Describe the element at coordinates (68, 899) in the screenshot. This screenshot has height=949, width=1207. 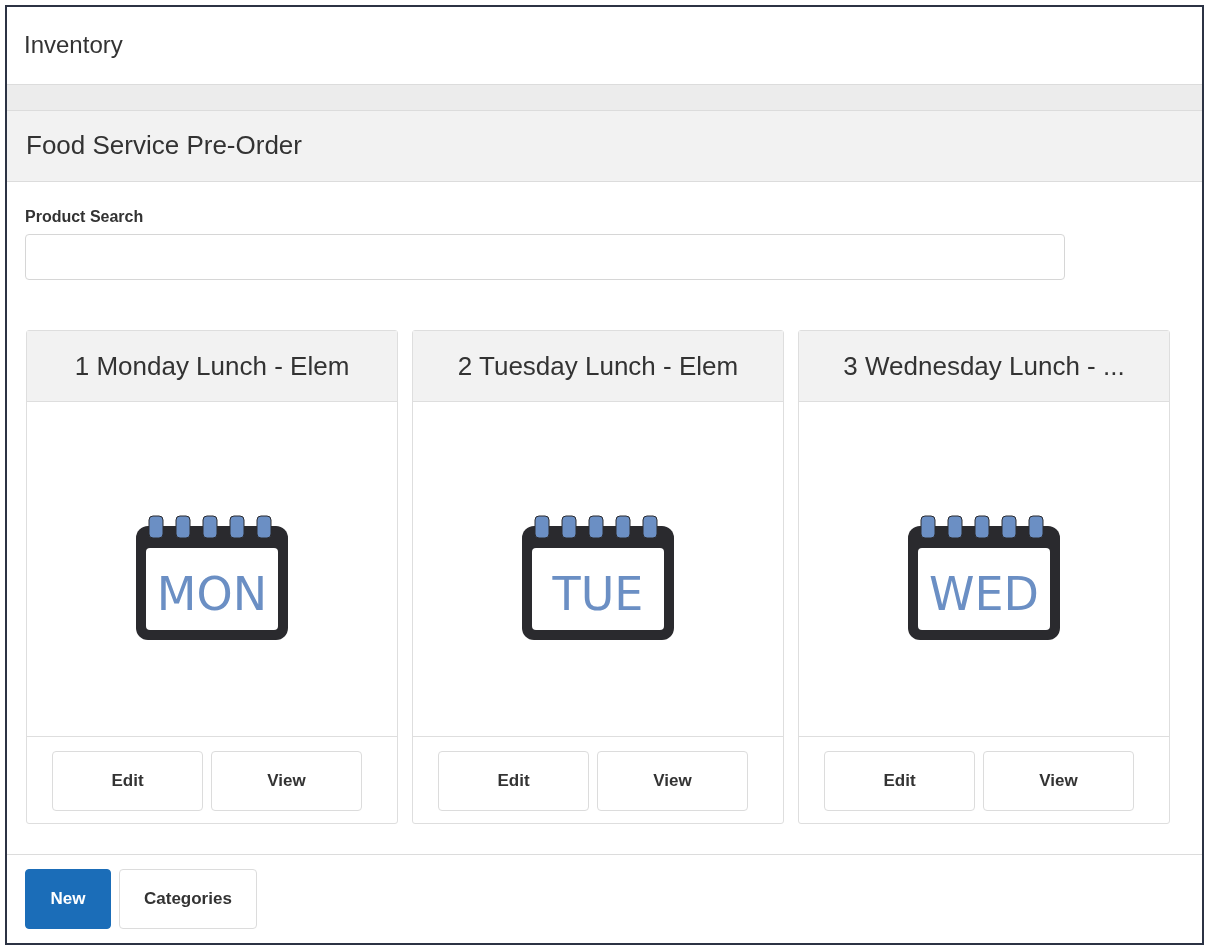
I see `new-button: New` at that location.